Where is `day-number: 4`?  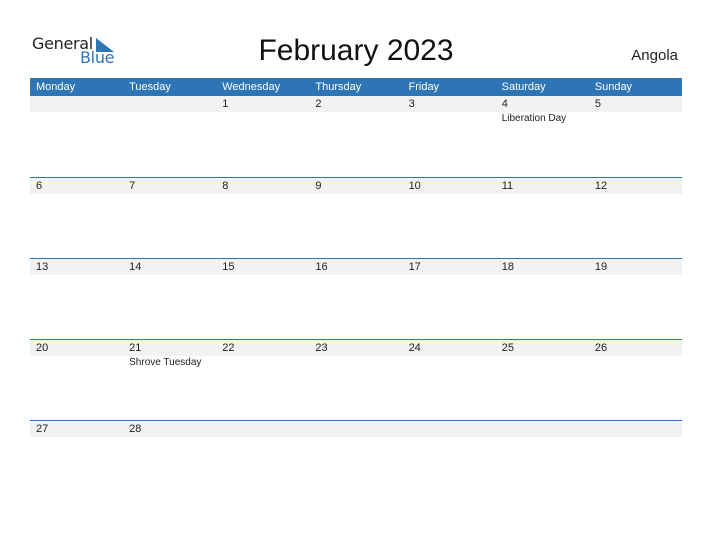
day-number: 4 is located at coordinates (504, 104).